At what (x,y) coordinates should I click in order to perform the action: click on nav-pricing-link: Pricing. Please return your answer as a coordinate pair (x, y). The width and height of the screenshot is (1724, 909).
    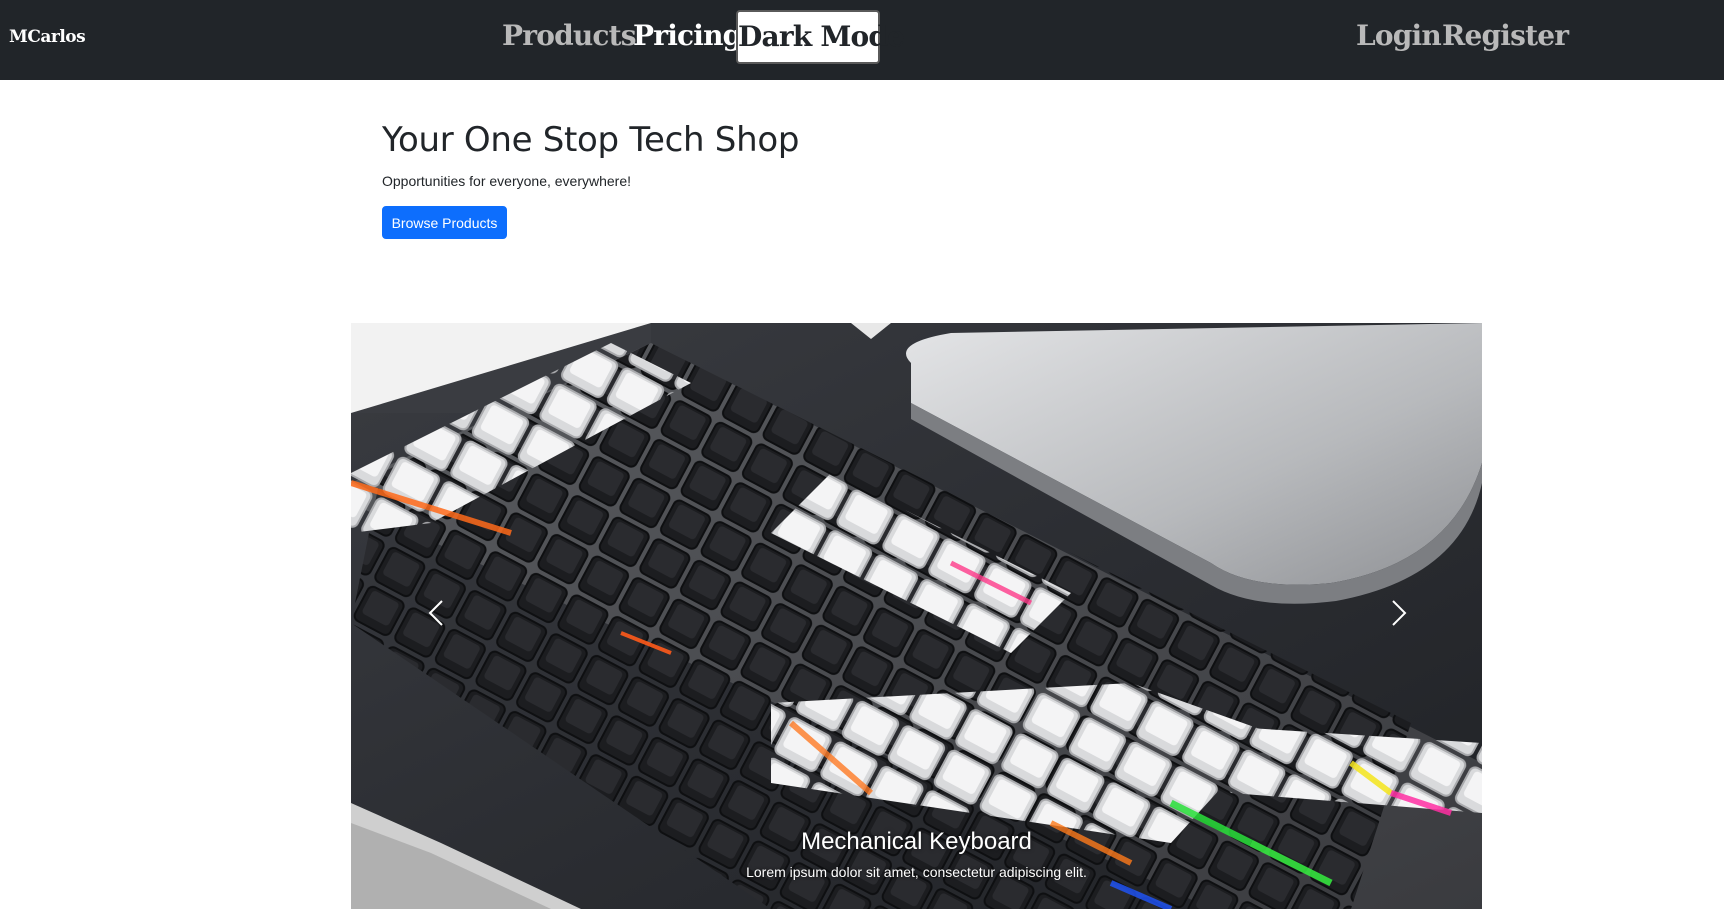
    Looking at the image, I should click on (687, 36).